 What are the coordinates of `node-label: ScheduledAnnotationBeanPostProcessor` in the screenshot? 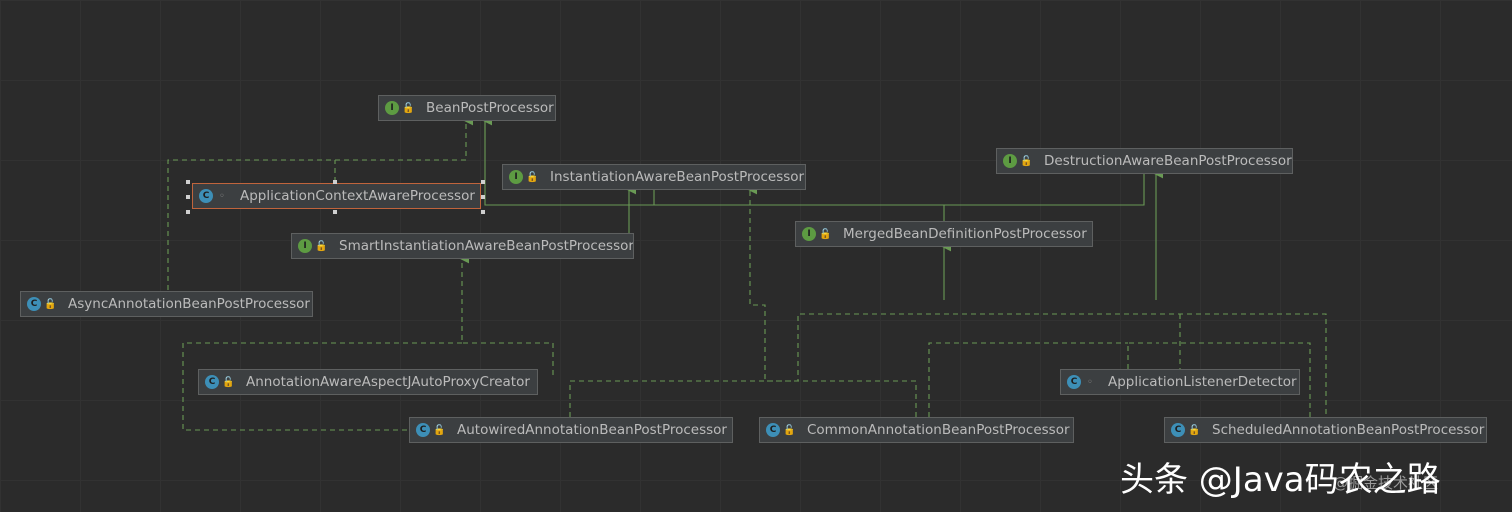 It's located at (1348, 430).